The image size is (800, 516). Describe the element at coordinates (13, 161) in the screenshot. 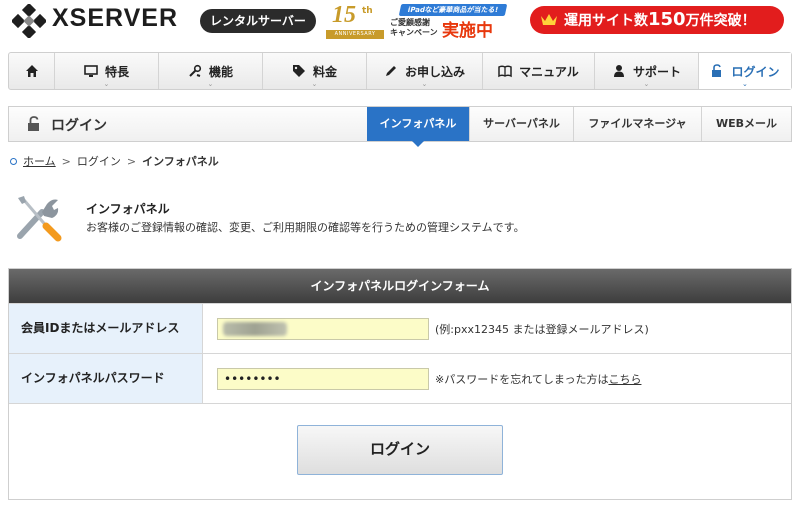

I see `breadcrumb-bullet-icon` at that location.